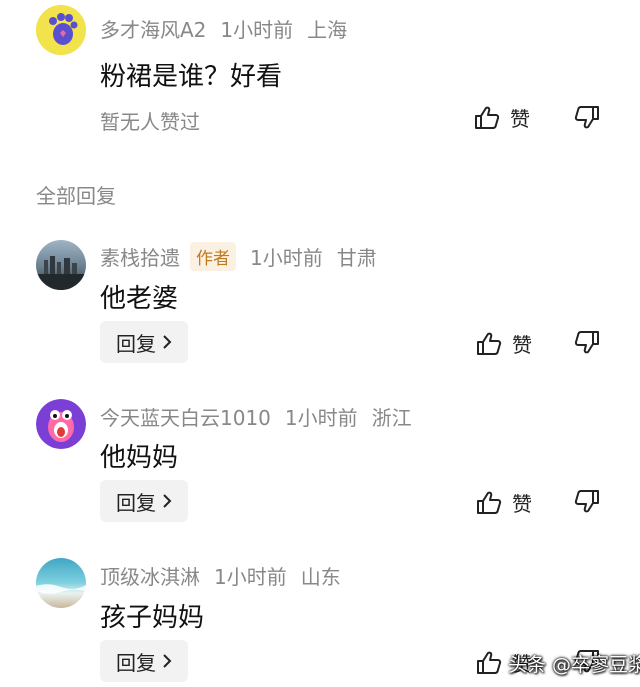  What do you see at coordinates (150, 122) in the screenshot?
I see `likes-summary: 暂无人赞过` at bounding box center [150, 122].